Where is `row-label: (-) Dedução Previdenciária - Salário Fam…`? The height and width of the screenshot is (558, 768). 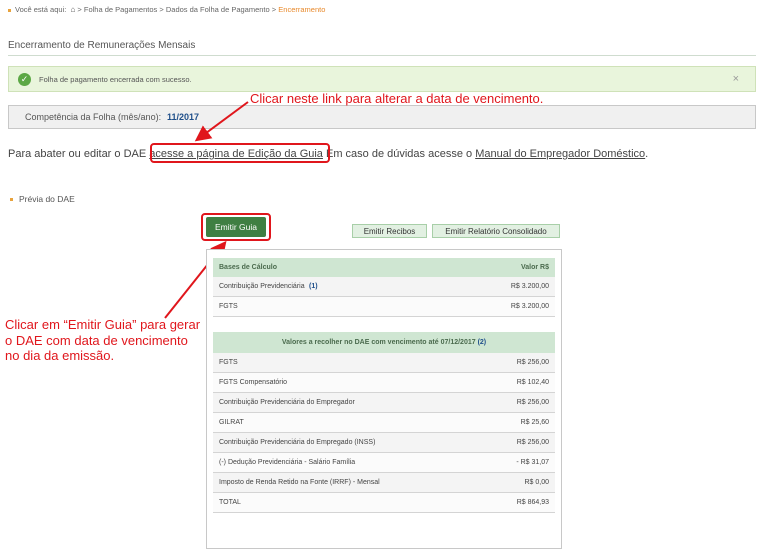
row-label: (-) Dedução Previdenciária - Salário Fam… is located at coordinates (287, 462).